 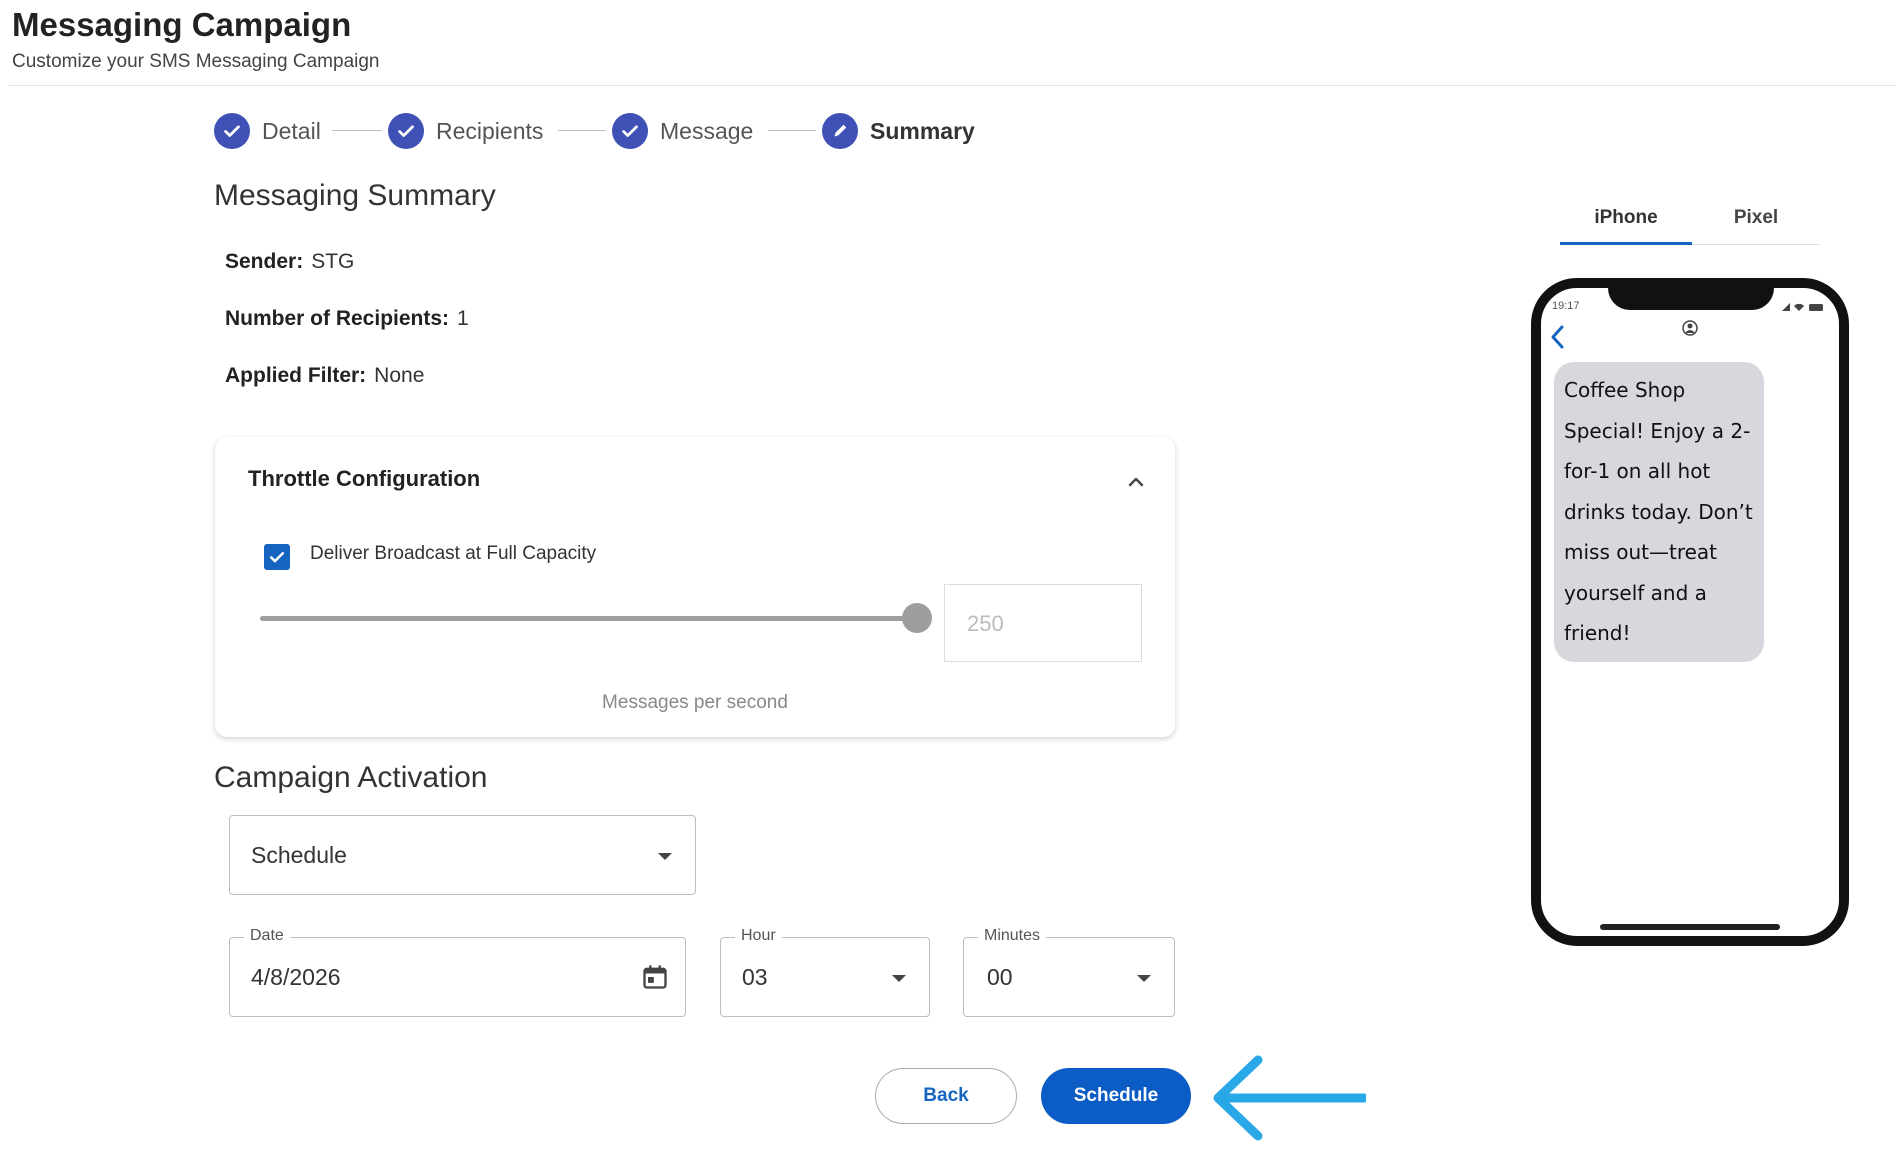 I want to click on step-detail: Detail, so click(x=267, y=131).